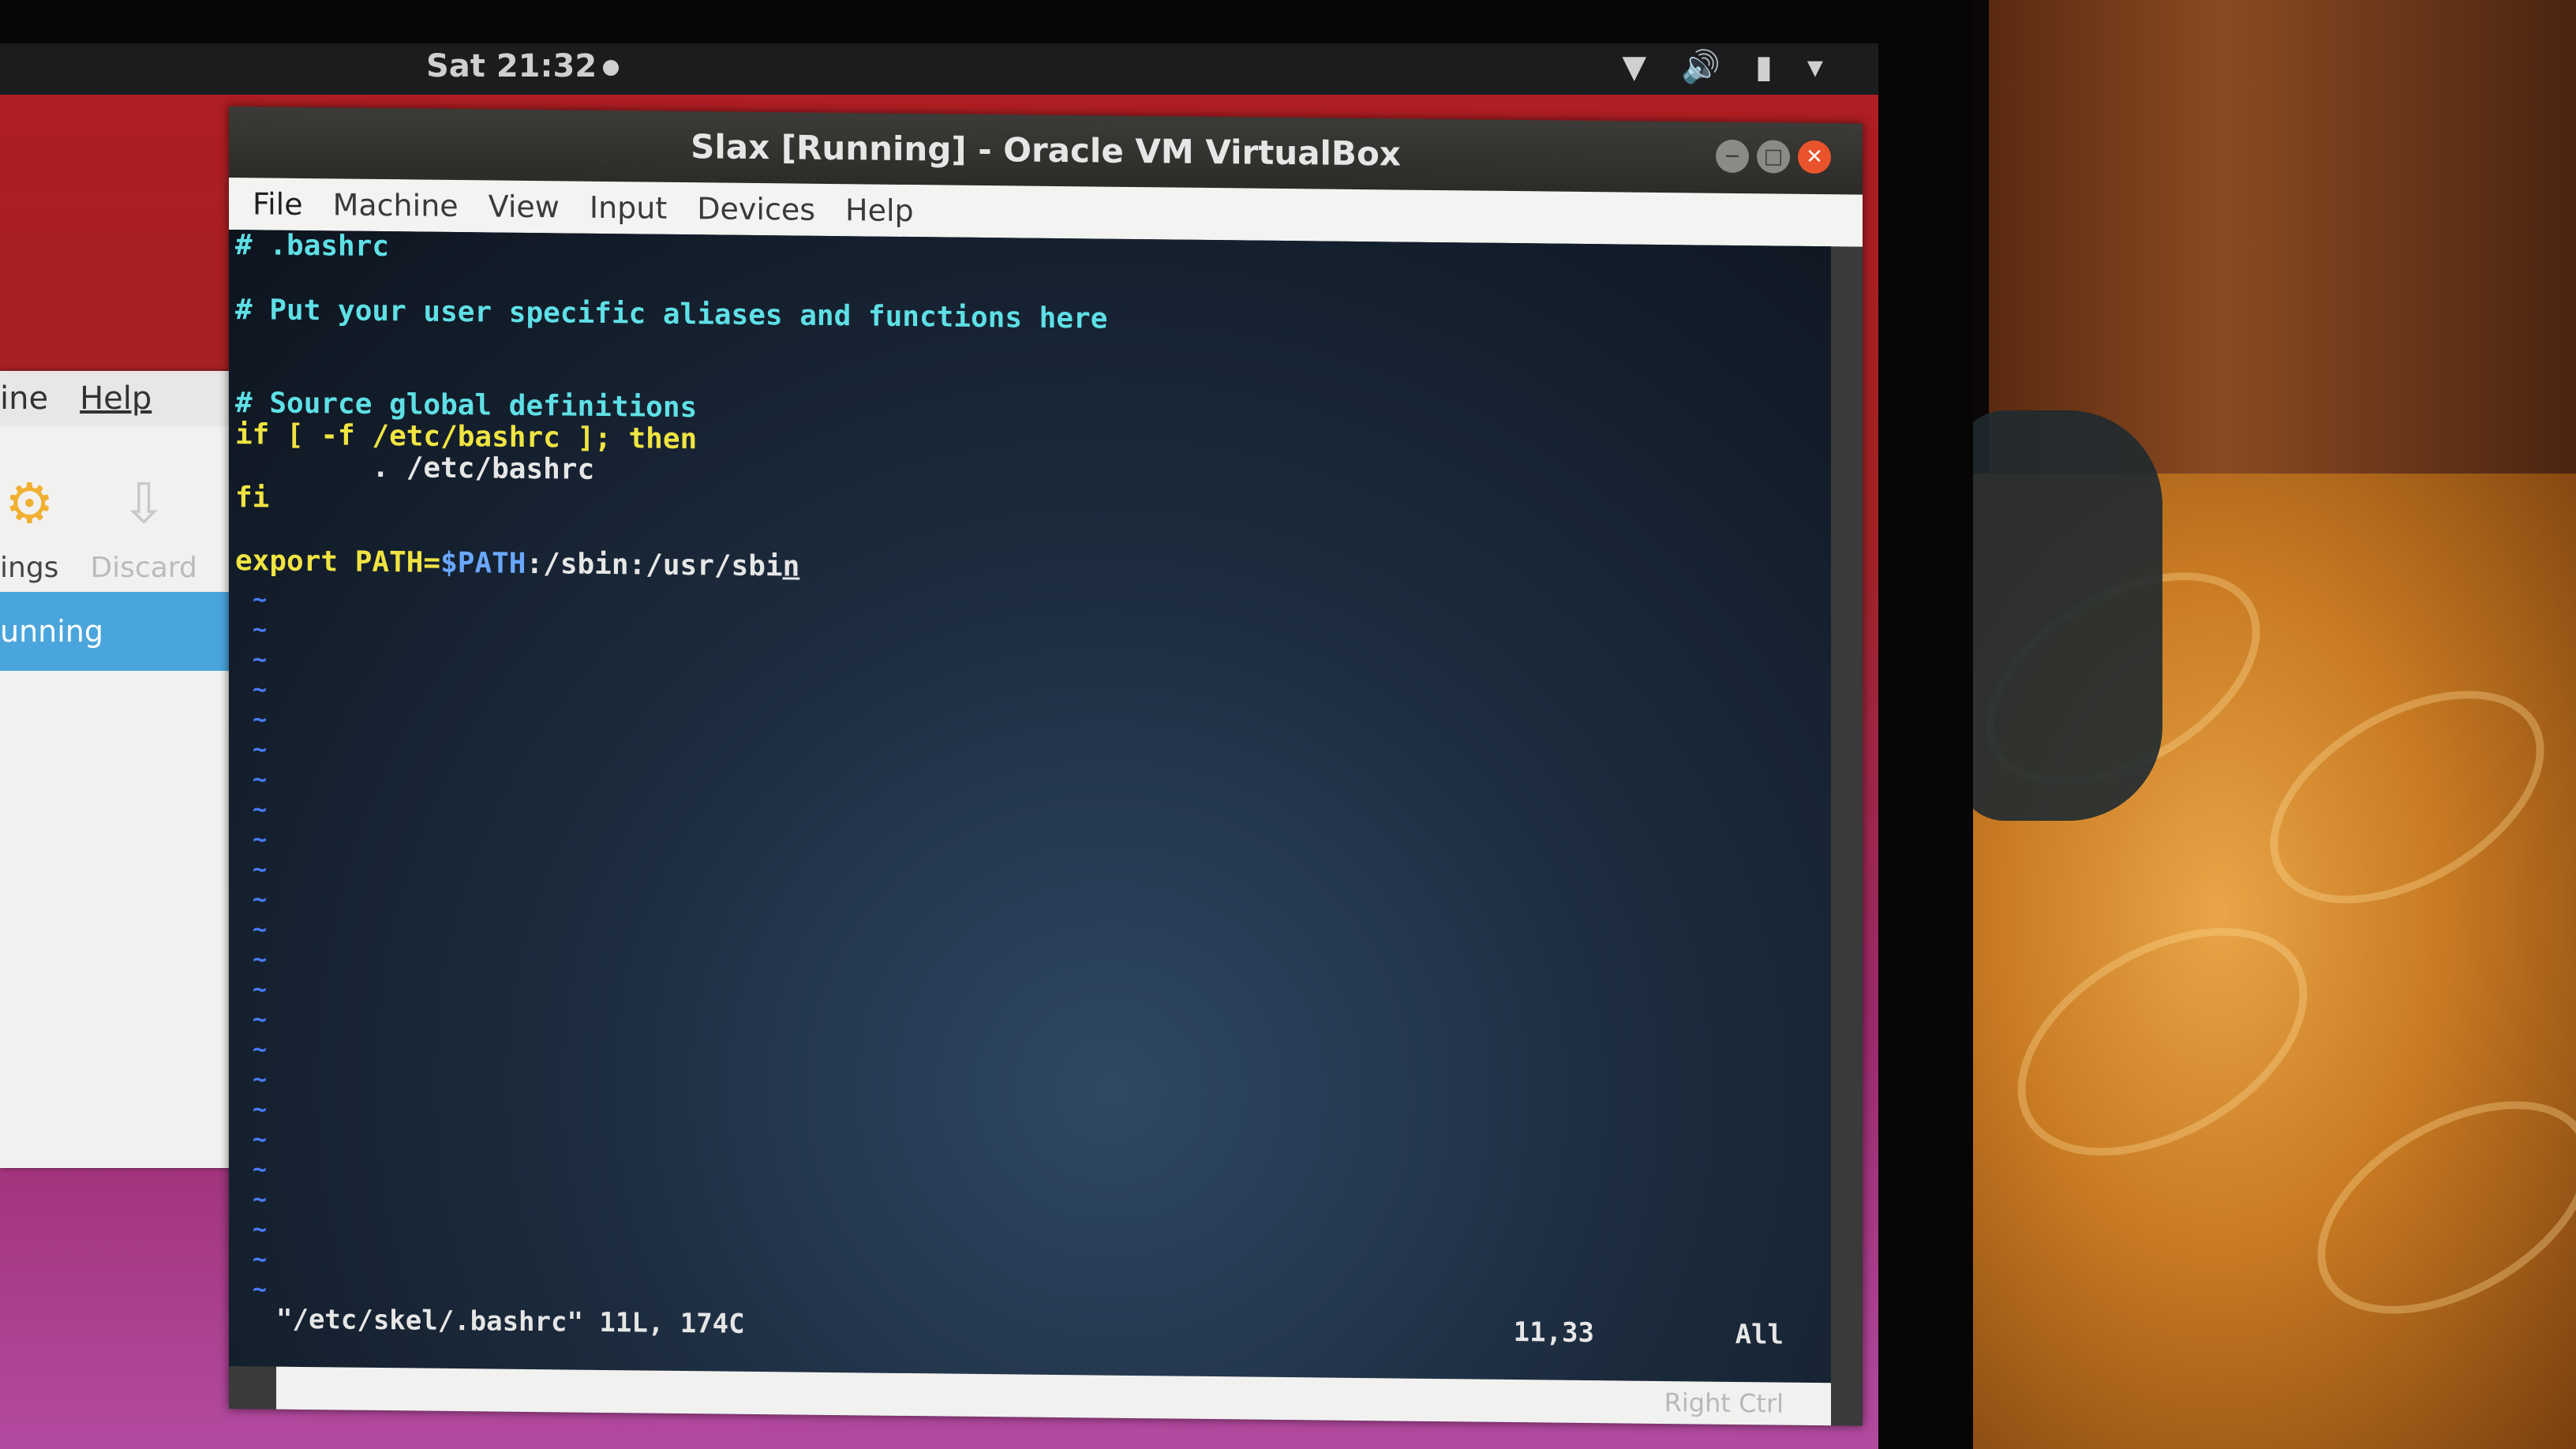  What do you see at coordinates (396, 205) in the screenshot?
I see `menu-machine: Machine` at bounding box center [396, 205].